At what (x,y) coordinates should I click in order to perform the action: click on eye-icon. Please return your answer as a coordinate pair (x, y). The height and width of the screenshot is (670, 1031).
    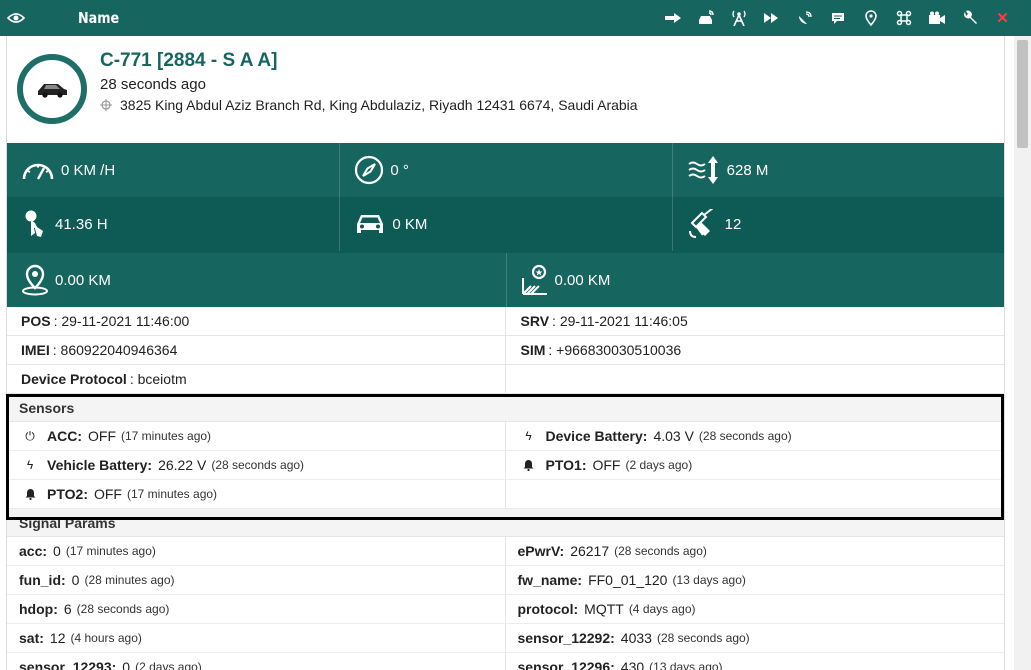
    Looking at the image, I should click on (16, 18).